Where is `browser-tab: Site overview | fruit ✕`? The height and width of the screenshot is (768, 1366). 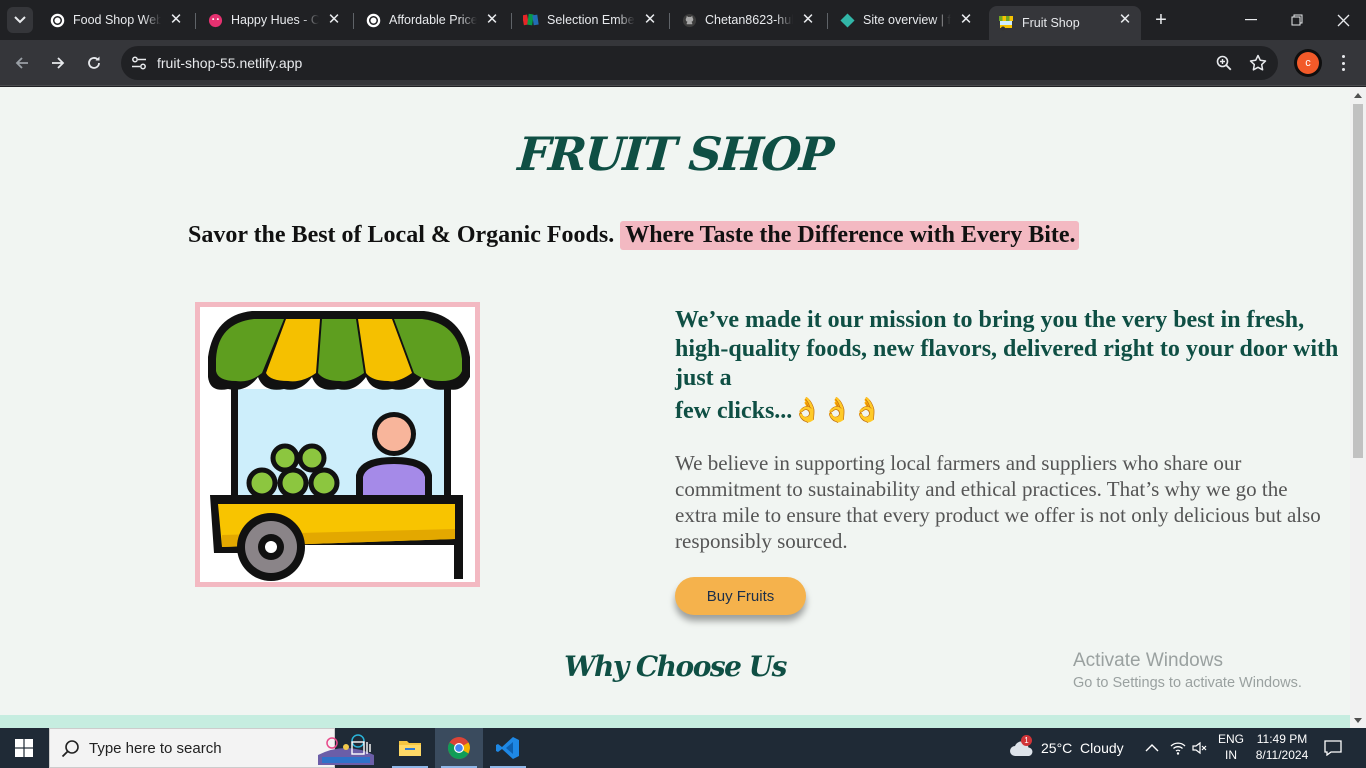 browser-tab: Site overview | fruit ✕ is located at coordinates (906, 20).